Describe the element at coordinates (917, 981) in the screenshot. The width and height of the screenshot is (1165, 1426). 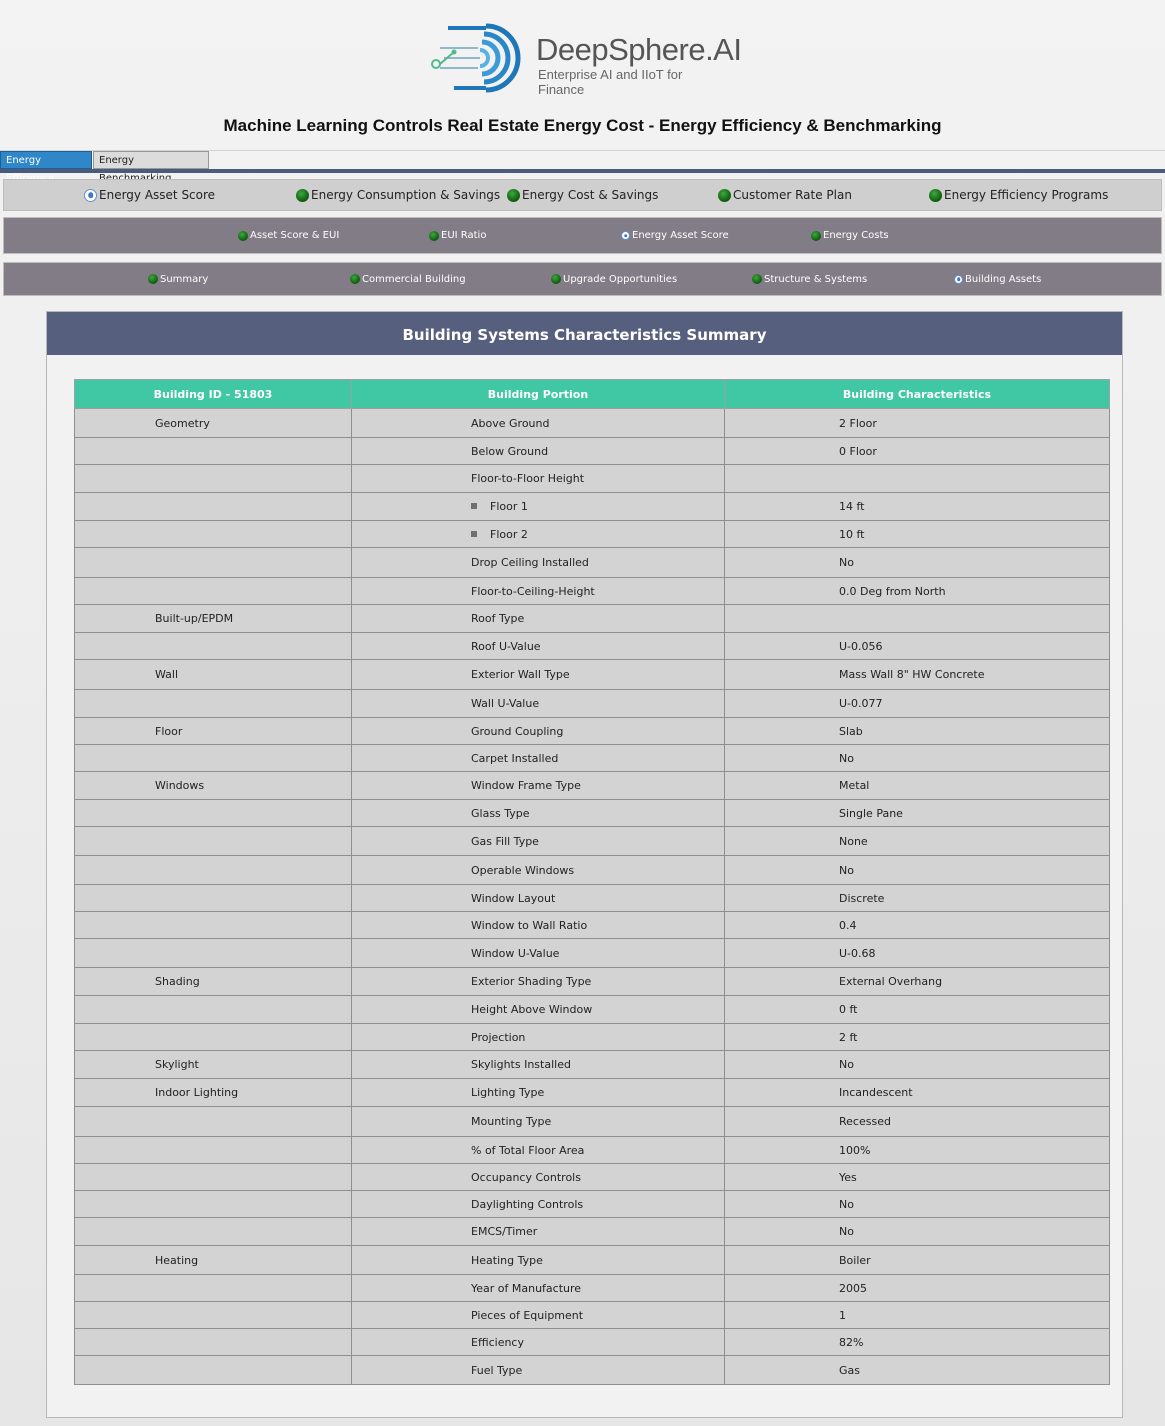
I see `characteristic-cell: External Overhang` at that location.